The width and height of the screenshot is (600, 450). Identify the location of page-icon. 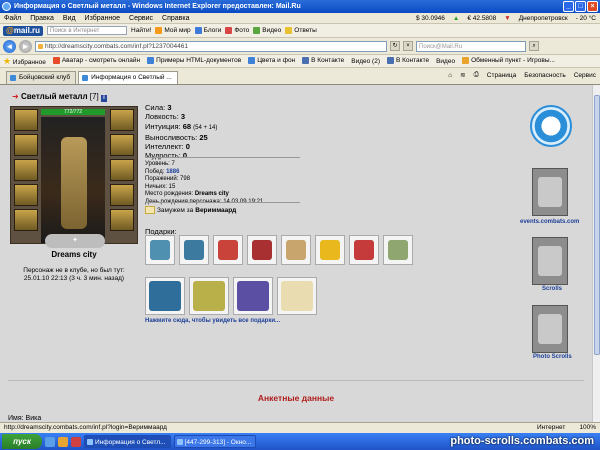
(56, 61).